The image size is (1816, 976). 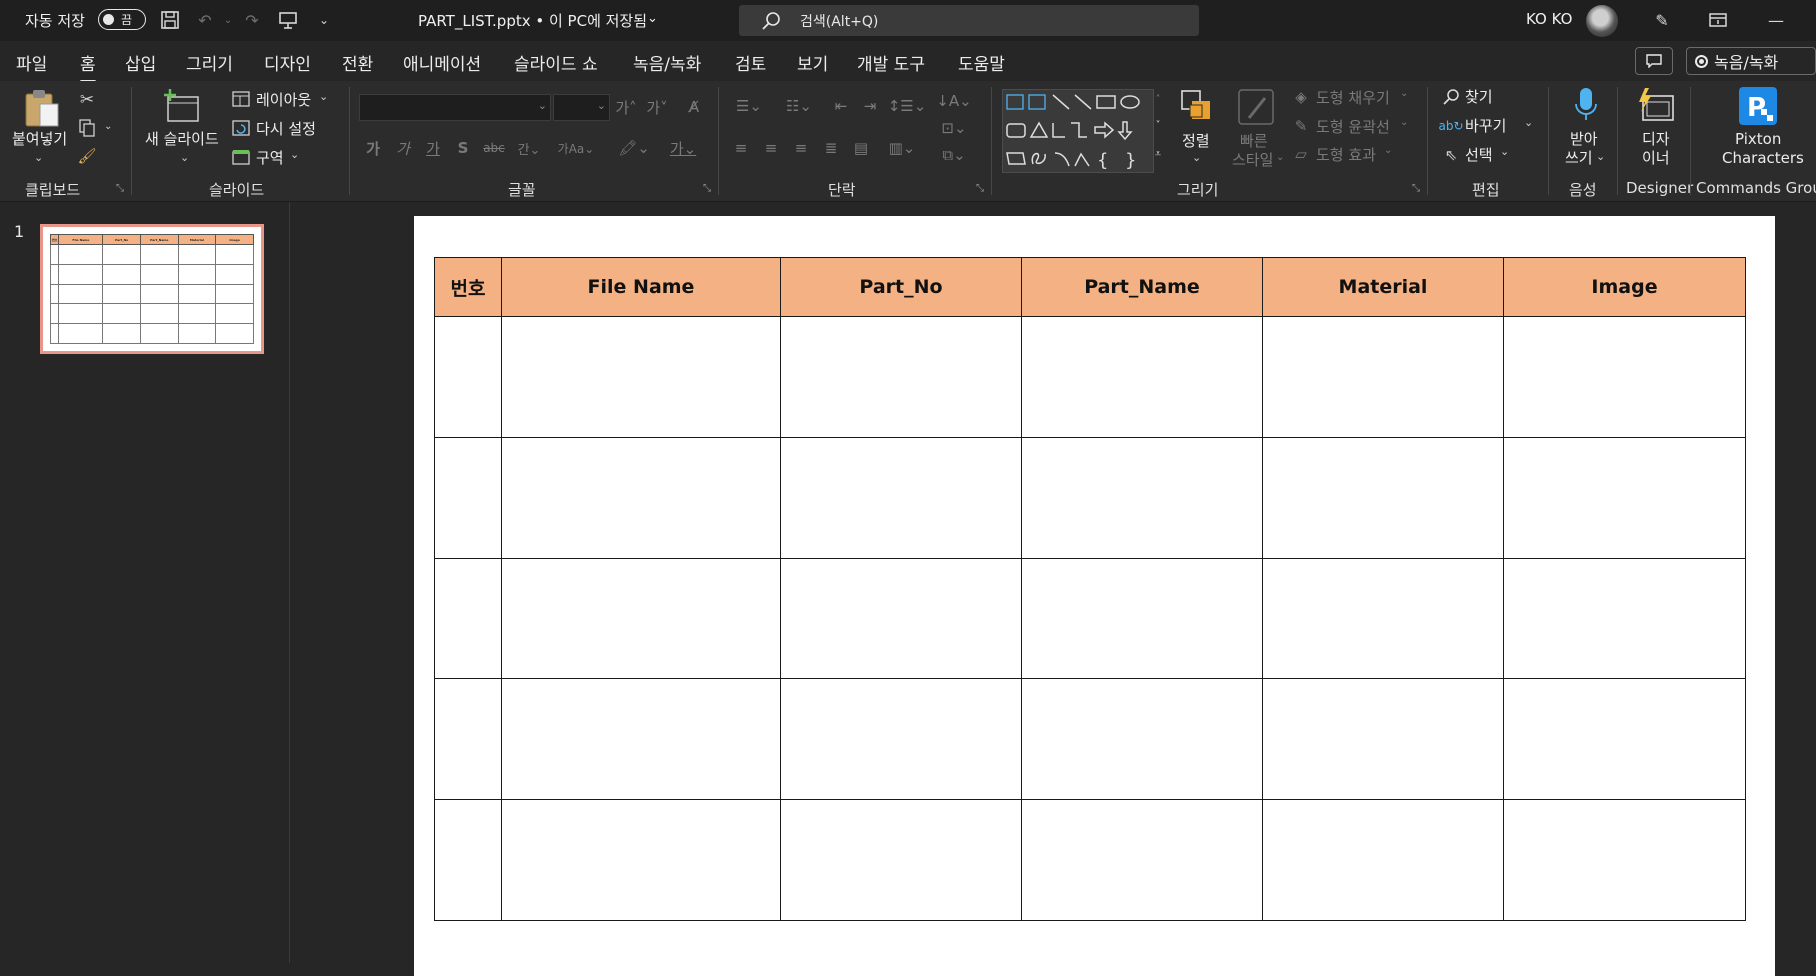 I want to click on present-from-start-icon, so click(x=288, y=20).